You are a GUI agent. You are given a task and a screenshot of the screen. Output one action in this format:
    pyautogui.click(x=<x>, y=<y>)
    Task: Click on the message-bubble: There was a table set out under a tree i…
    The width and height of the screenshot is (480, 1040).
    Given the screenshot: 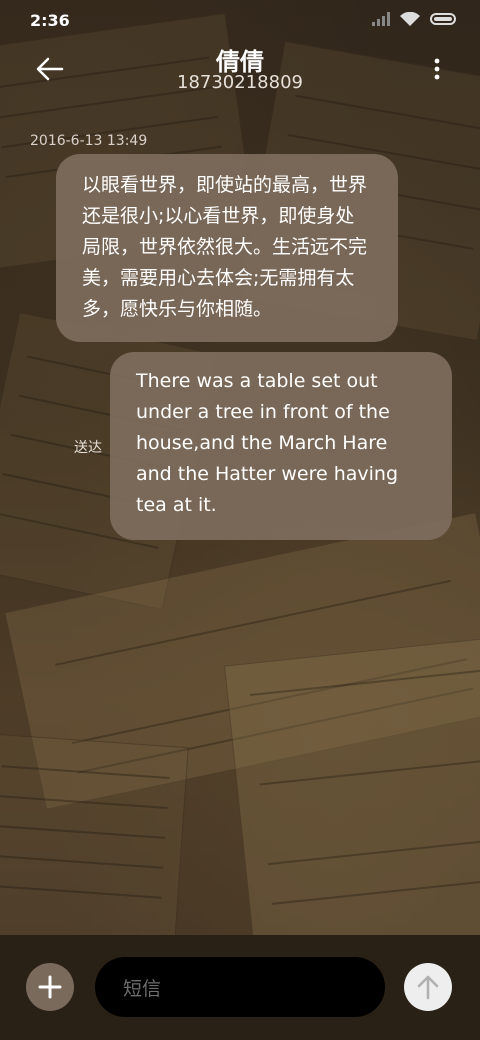 What is the action you would take?
    pyautogui.click(x=281, y=446)
    